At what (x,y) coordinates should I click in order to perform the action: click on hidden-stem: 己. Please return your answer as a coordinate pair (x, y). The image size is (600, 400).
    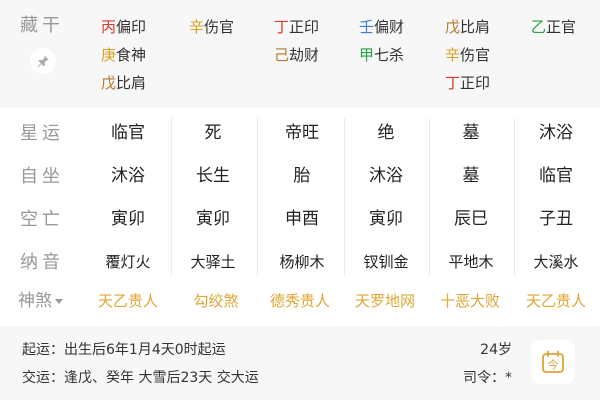
    Looking at the image, I should click on (282, 55).